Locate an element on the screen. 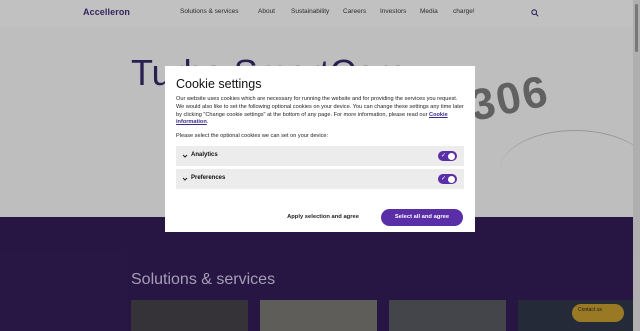 This screenshot has width=640, height=331. option-row-analytics: Analytics ✓ is located at coordinates (320, 156).